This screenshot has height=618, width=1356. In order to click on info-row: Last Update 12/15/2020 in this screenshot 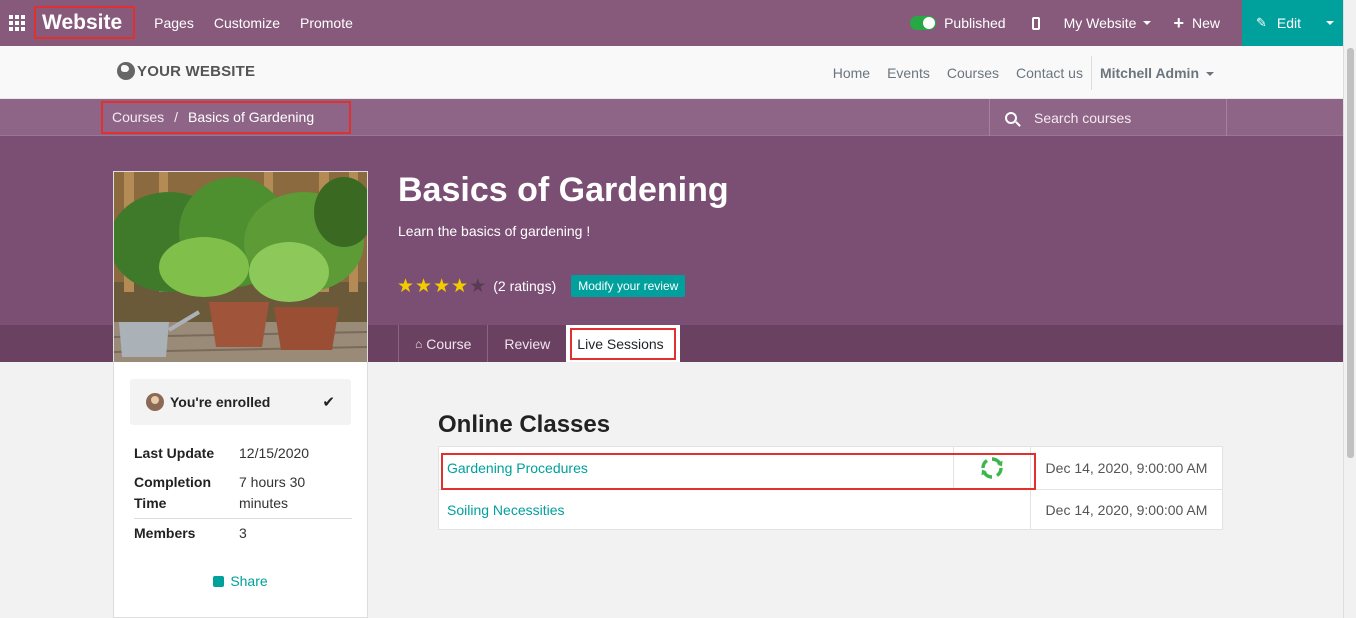, I will do `click(243, 453)`.